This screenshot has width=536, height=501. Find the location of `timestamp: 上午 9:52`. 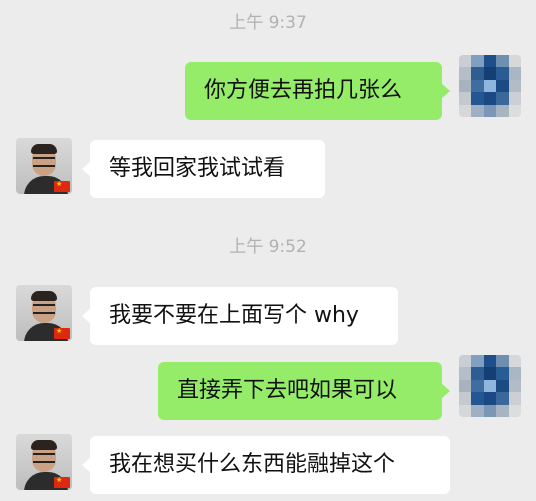

timestamp: 上午 9:52 is located at coordinates (268, 247).